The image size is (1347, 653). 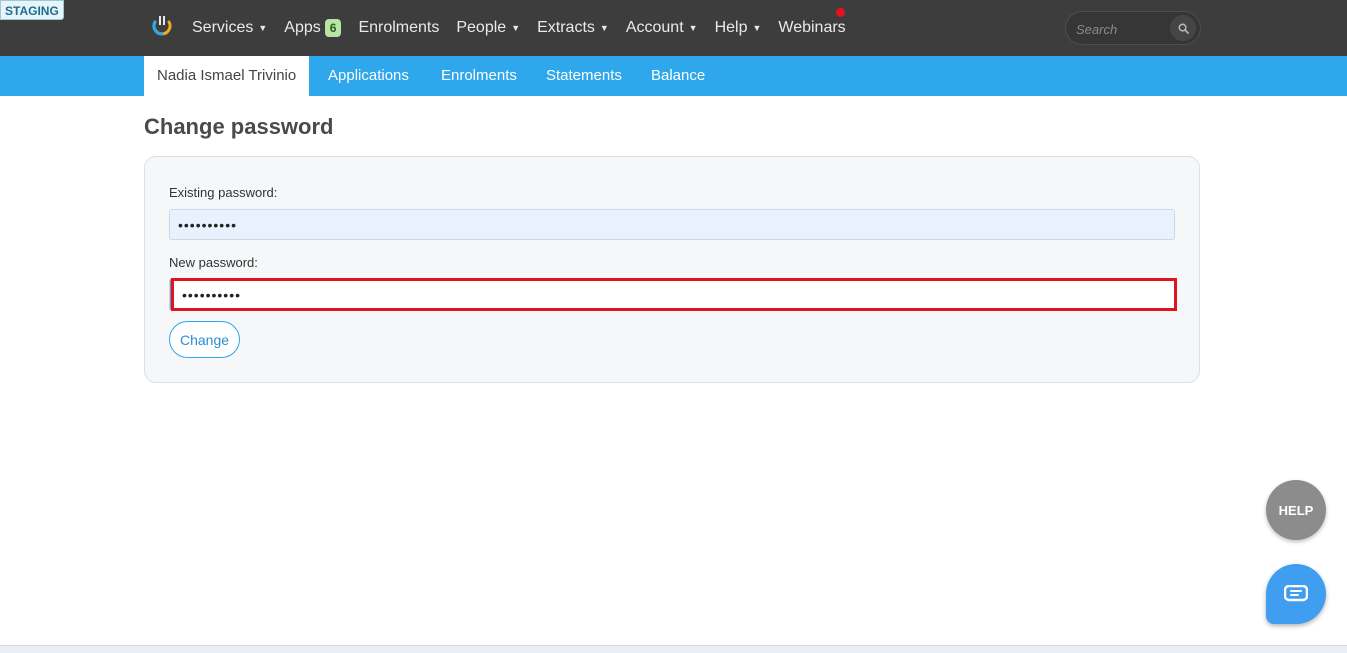 I want to click on existing-password-label: Existing password:, so click(x=223, y=192).